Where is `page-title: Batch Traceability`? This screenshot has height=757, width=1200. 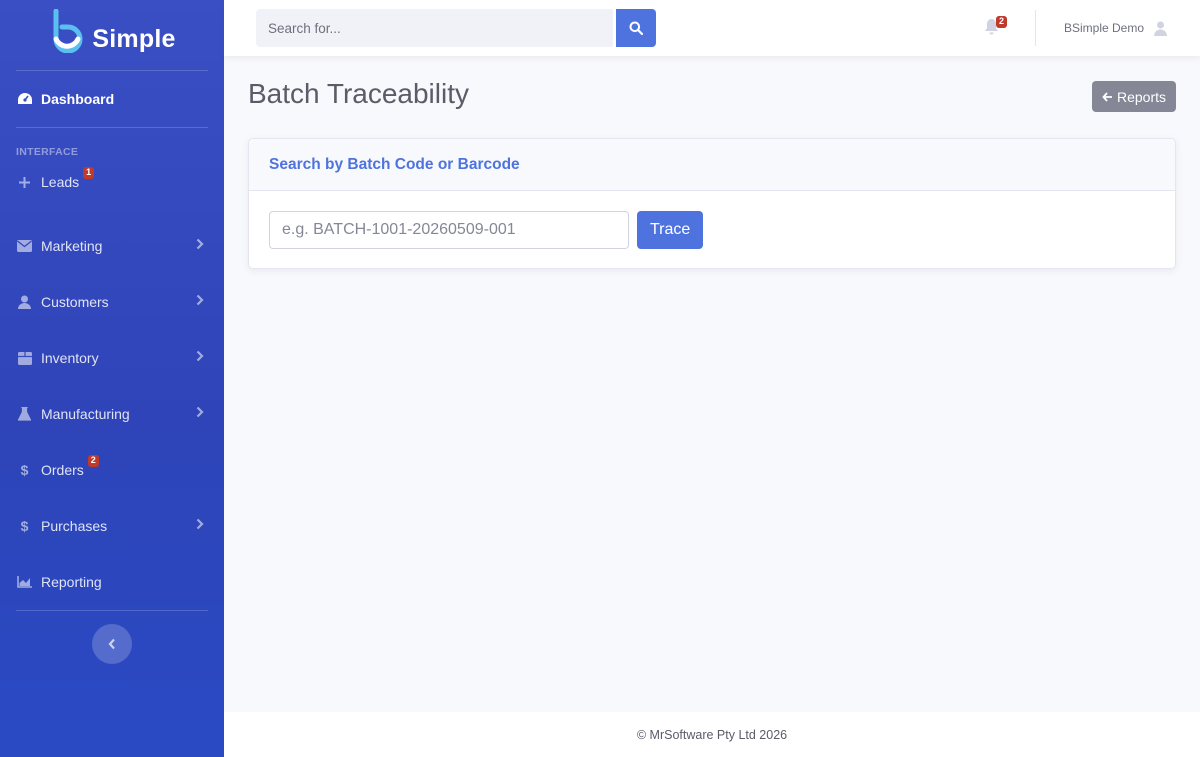
page-title: Batch Traceability is located at coordinates (358, 93).